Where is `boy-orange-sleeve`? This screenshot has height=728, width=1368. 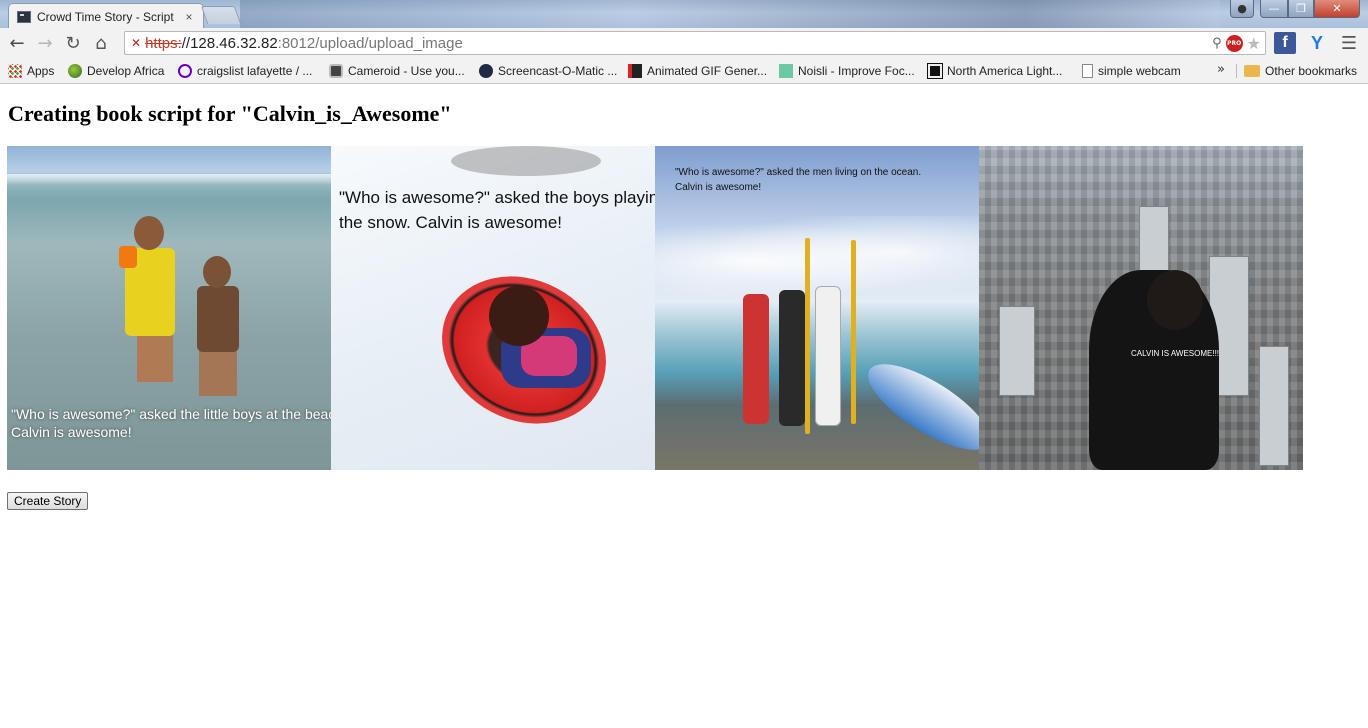
boy-orange-sleeve is located at coordinates (128, 257).